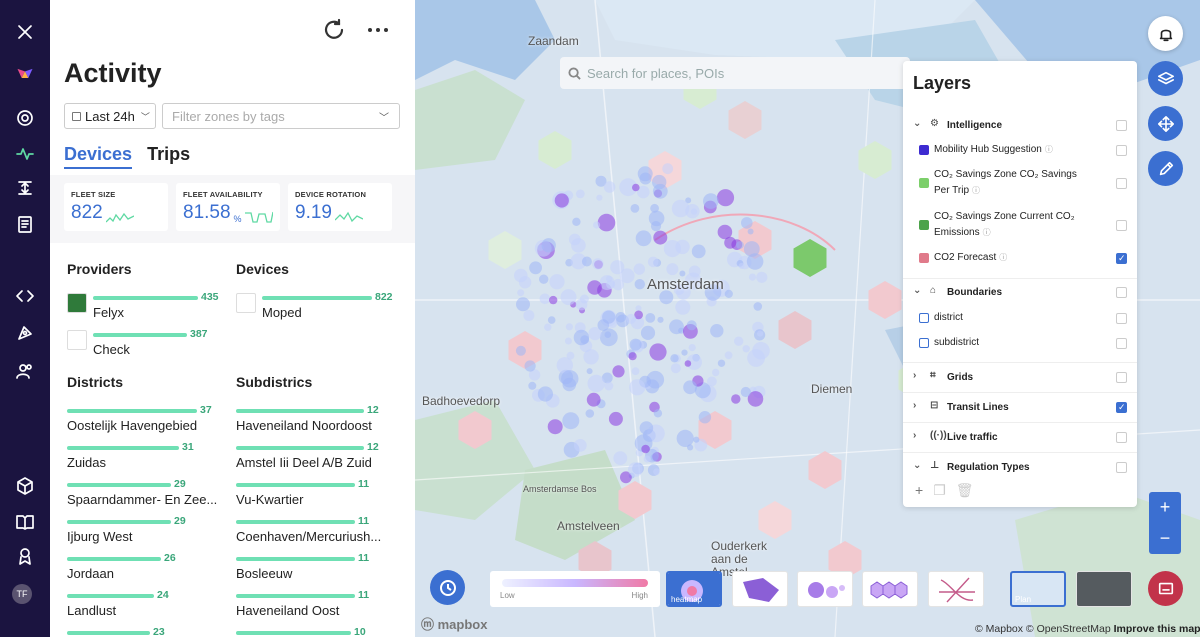  What do you see at coordinates (25, 154) in the screenshot?
I see `activity-icon` at bounding box center [25, 154].